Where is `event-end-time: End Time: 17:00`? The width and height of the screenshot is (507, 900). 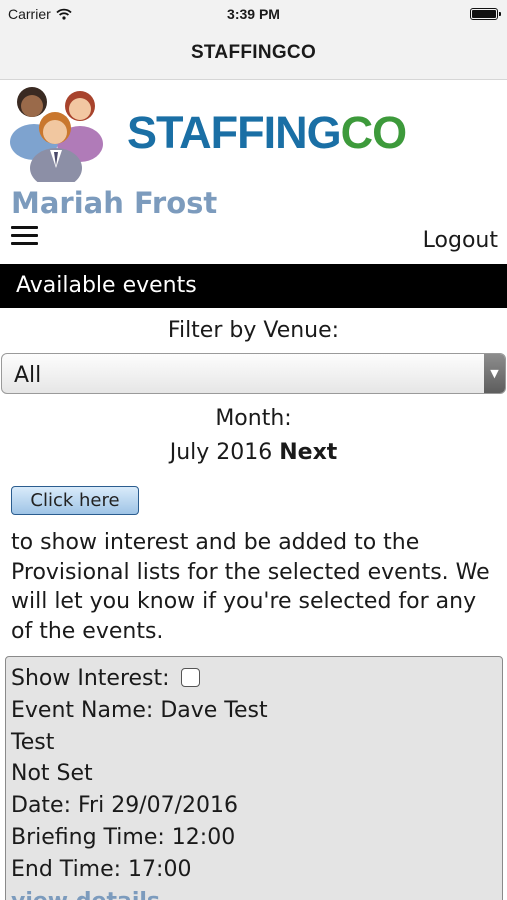 event-end-time: End Time: 17:00 is located at coordinates (101, 869).